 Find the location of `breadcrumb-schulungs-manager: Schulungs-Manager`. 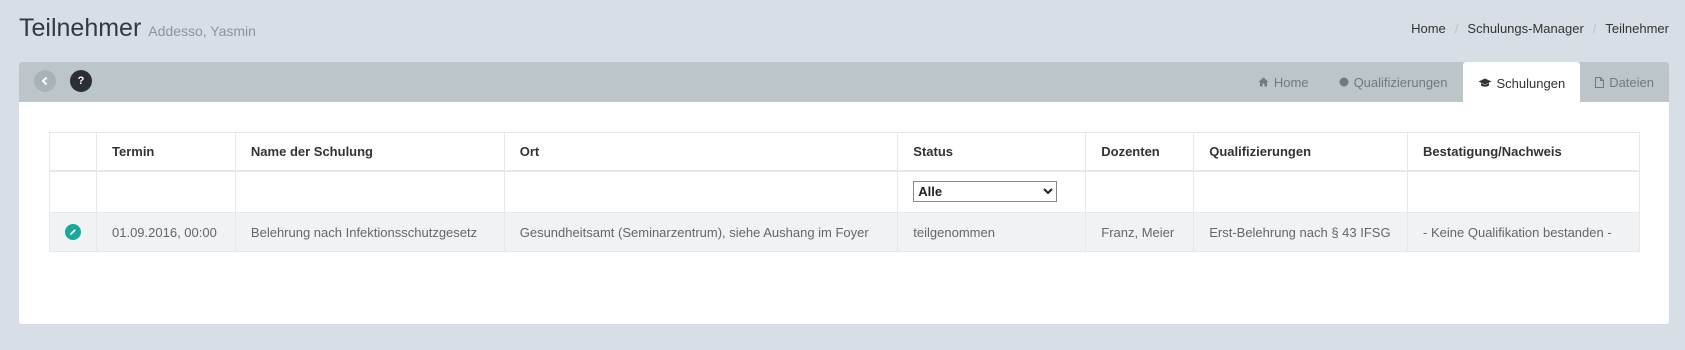

breadcrumb-schulungs-manager: Schulungs-Manager is located at coordinates (1525, 28).